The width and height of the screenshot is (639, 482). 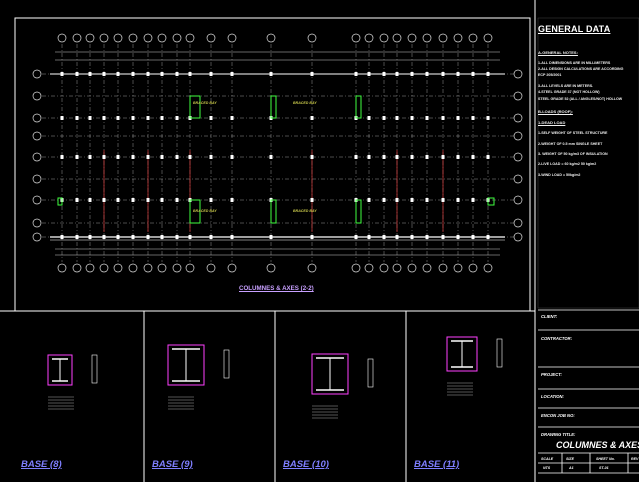 What do you see at coordinates (551, 374) in the screenshot?
I see `project-label: PROJECT:` at bounding box center [551, 374].